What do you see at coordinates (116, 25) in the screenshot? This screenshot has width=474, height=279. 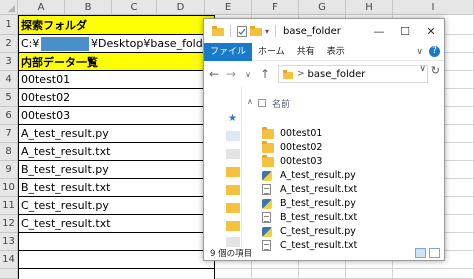 I see `search-folder-label-cell: 探索フォルダ` at bounding box center [116, 25].